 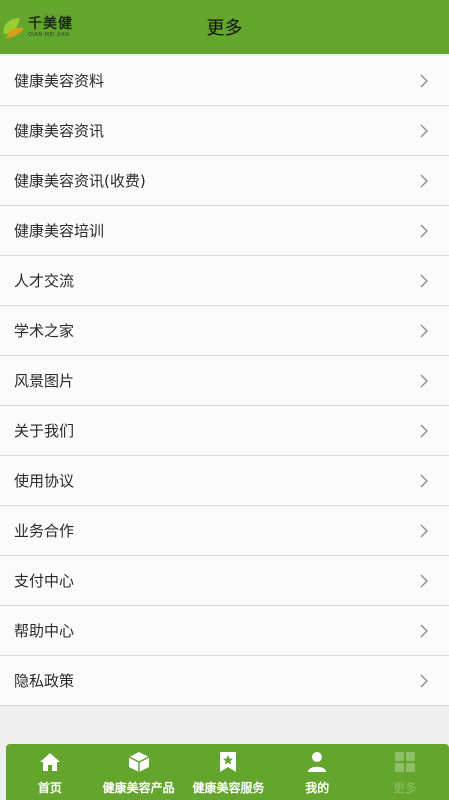 What do you see at coordinates (224, 231) in the screenshot?
I see `menu-item-beauty-training: 健康美容培训` at bounding box center [224, 231].